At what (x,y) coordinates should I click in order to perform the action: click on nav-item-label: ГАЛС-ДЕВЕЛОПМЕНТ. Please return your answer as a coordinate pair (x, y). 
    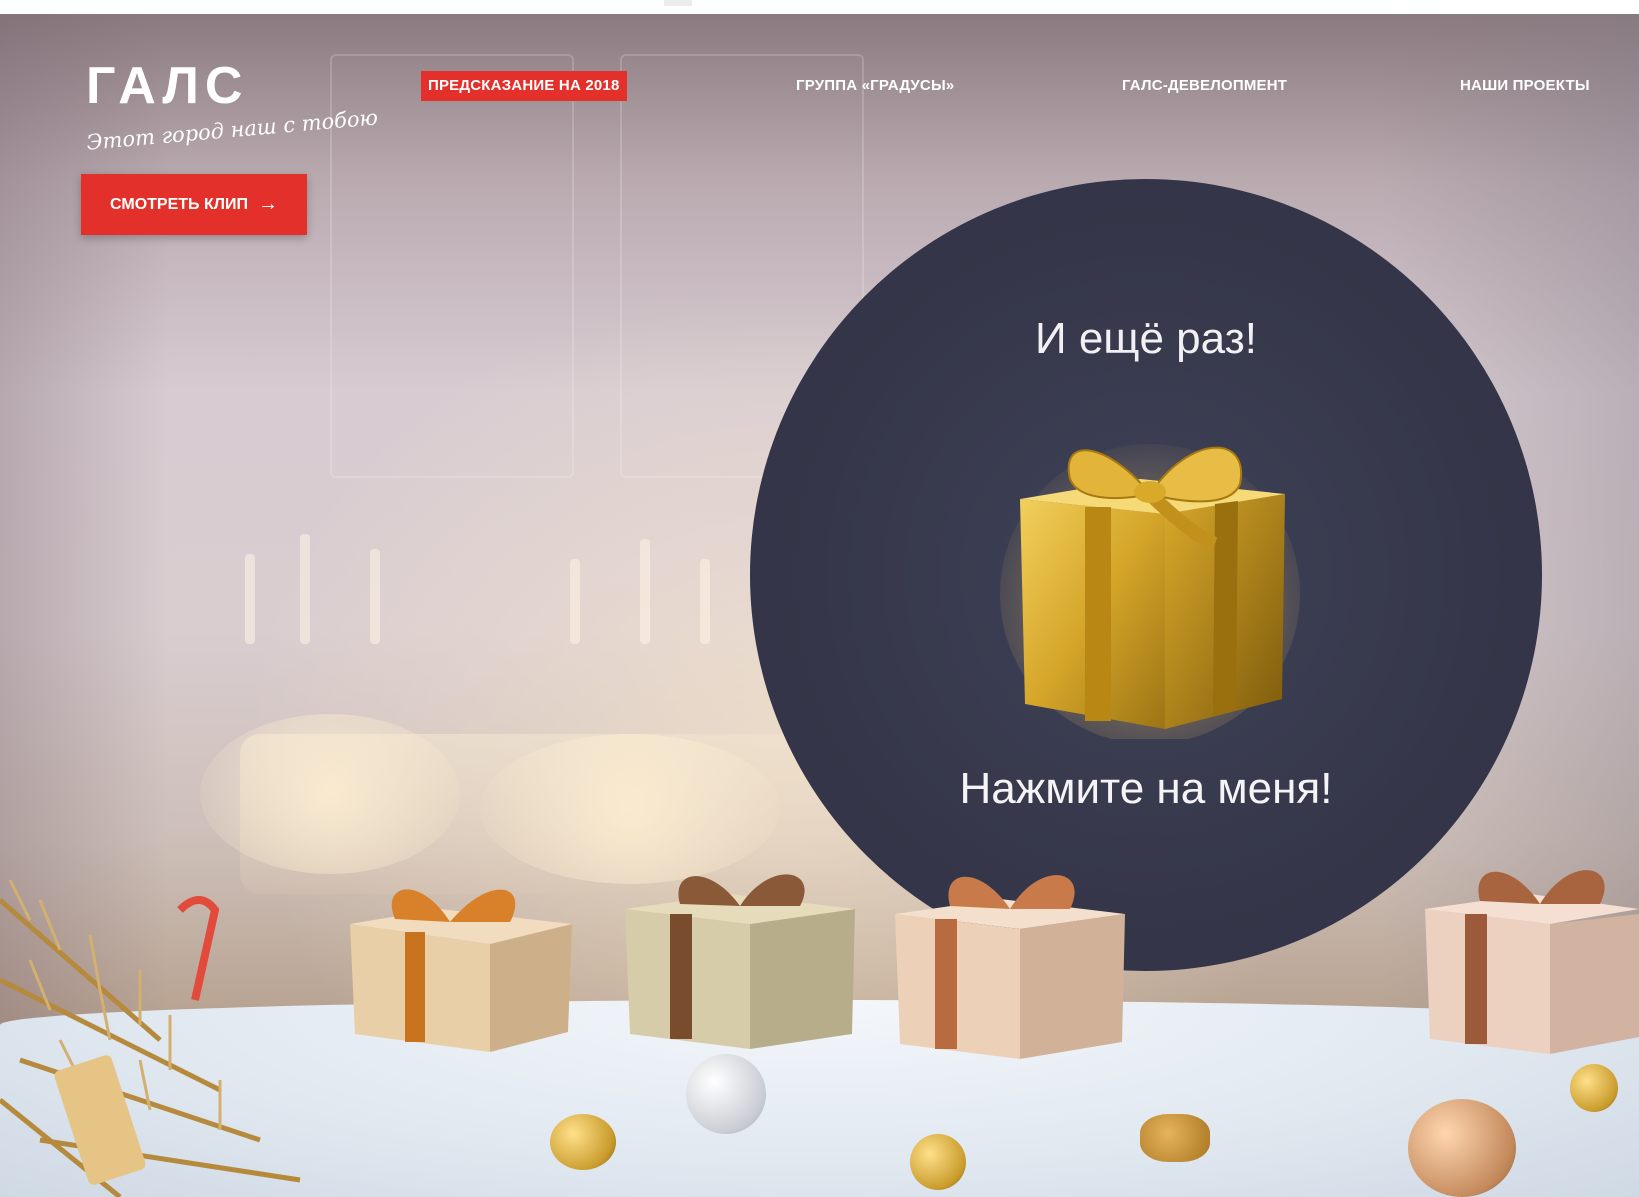
    Looking at the image, I should click on (1205, 85).